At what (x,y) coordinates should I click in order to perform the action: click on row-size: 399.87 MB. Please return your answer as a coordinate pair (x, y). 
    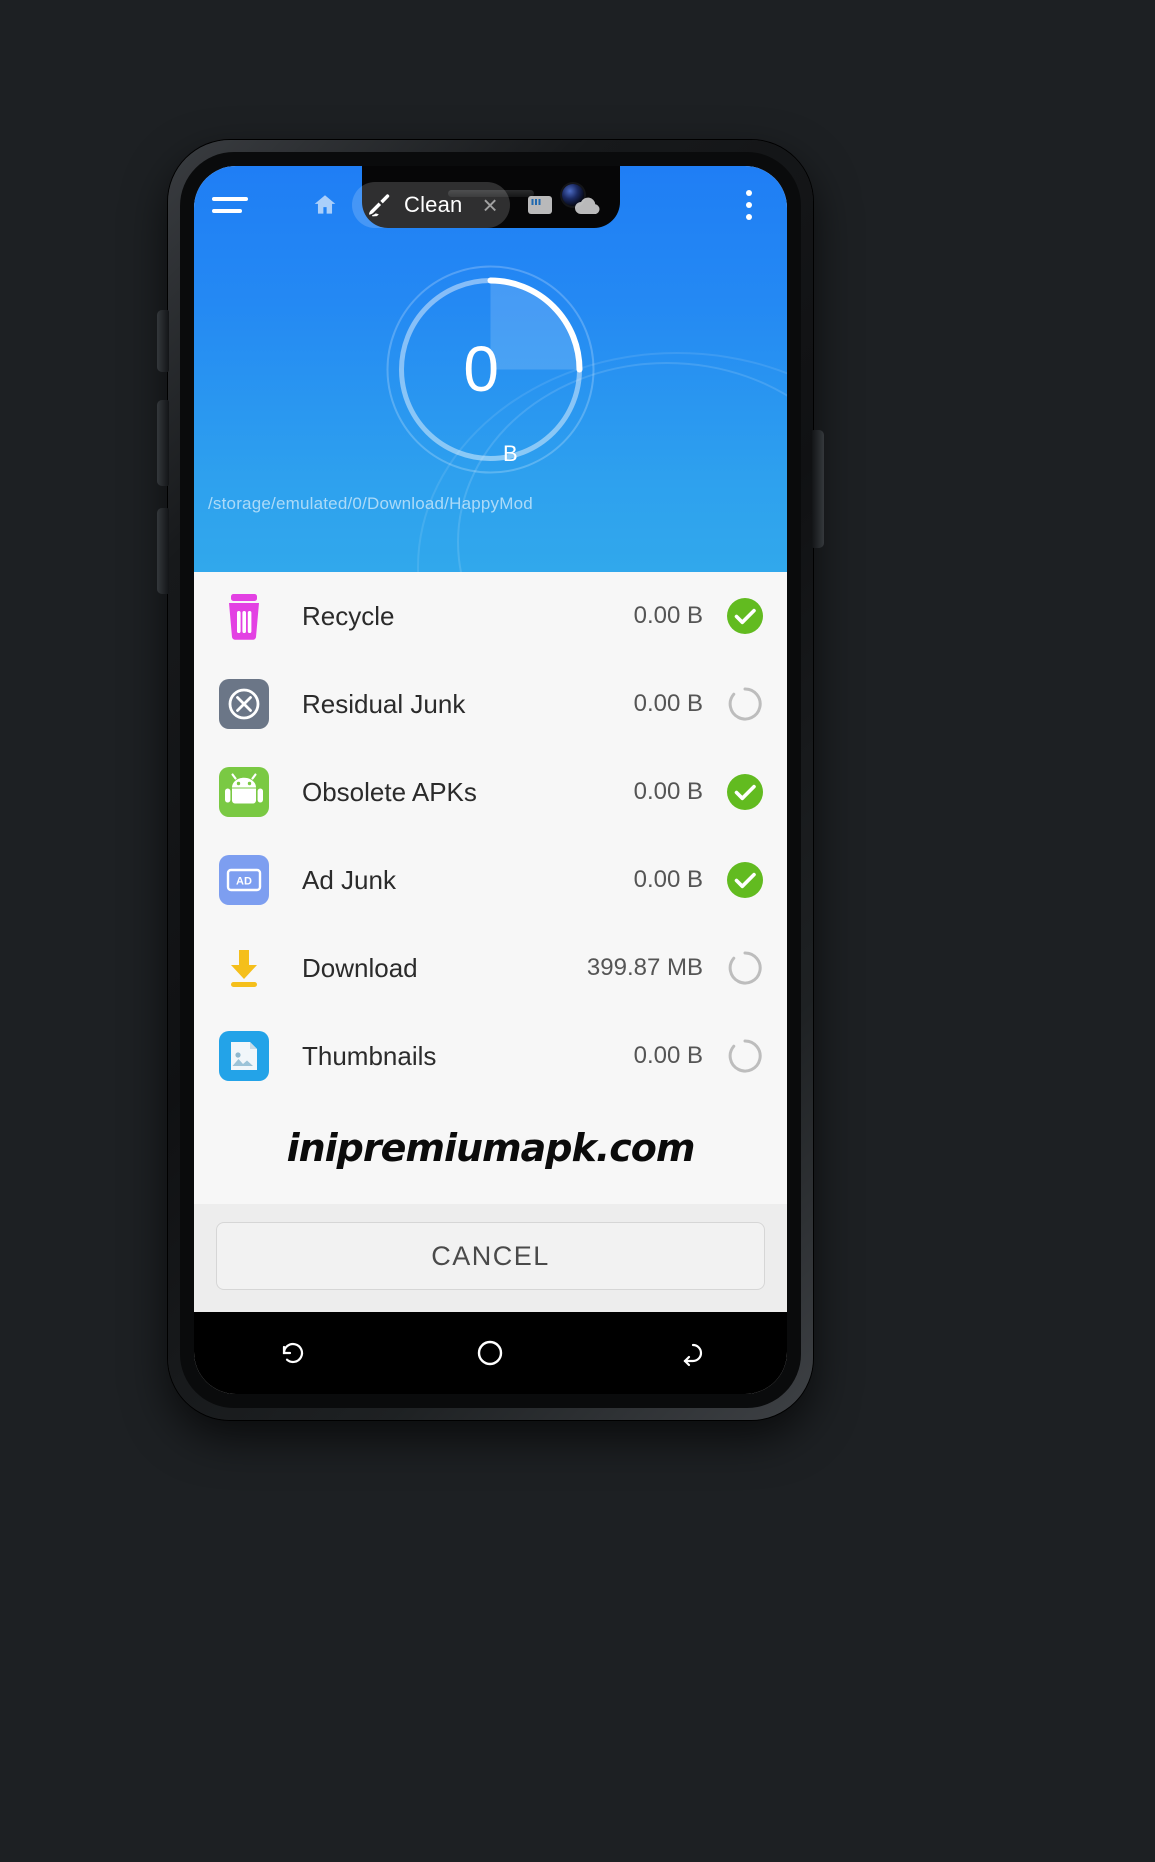
    Looking at the image, I should click on (644, 967).